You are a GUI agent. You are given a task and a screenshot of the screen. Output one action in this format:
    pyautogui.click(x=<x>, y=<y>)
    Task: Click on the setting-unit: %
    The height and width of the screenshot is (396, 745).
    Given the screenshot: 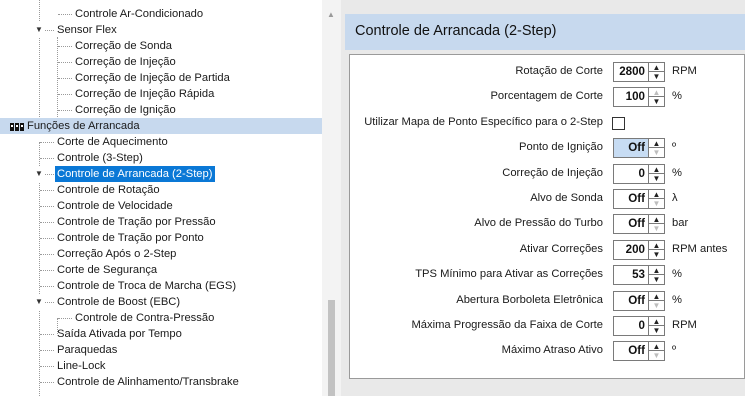 What is the action you would take?
    pyautogui.click(x=677, y=274)
    